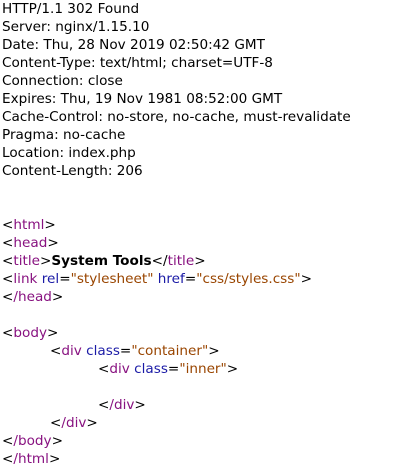 The width and height of the screenshot is (407, 475). I want to click on header-line-pragma: Pragma: no-cache, so click(64, 135).